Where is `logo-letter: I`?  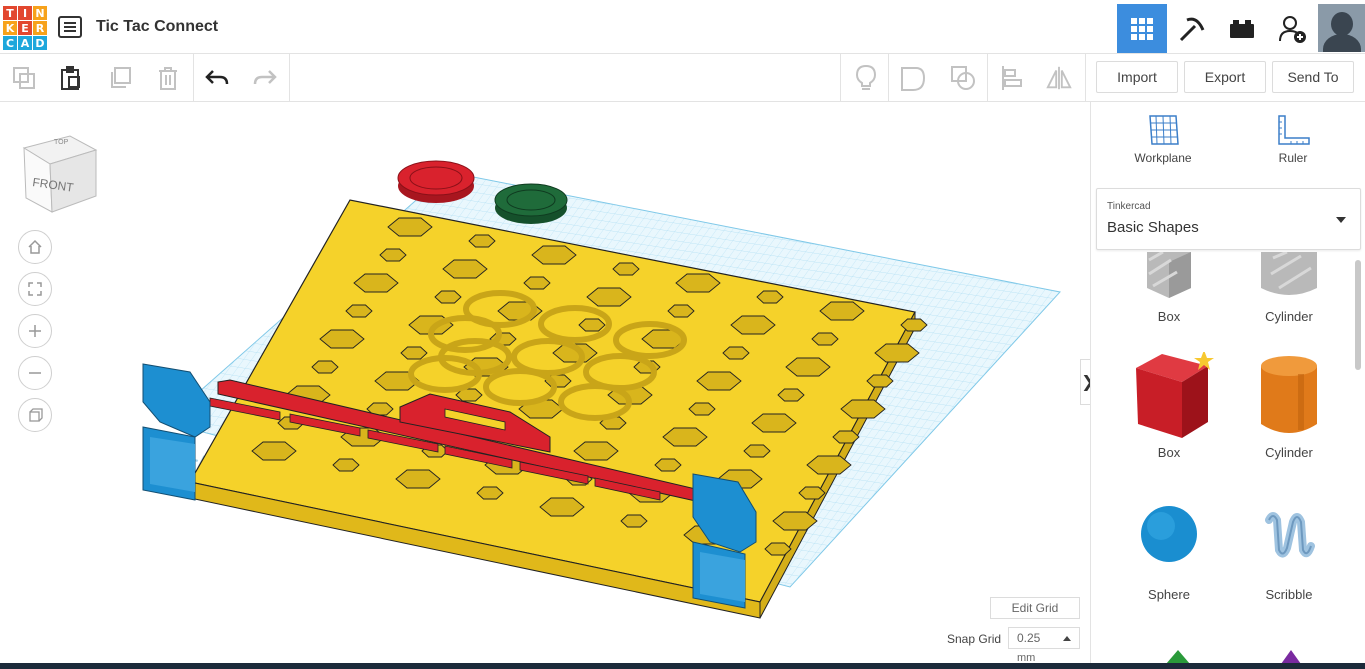
logo-letter: I is located at coordinates (25, 13).